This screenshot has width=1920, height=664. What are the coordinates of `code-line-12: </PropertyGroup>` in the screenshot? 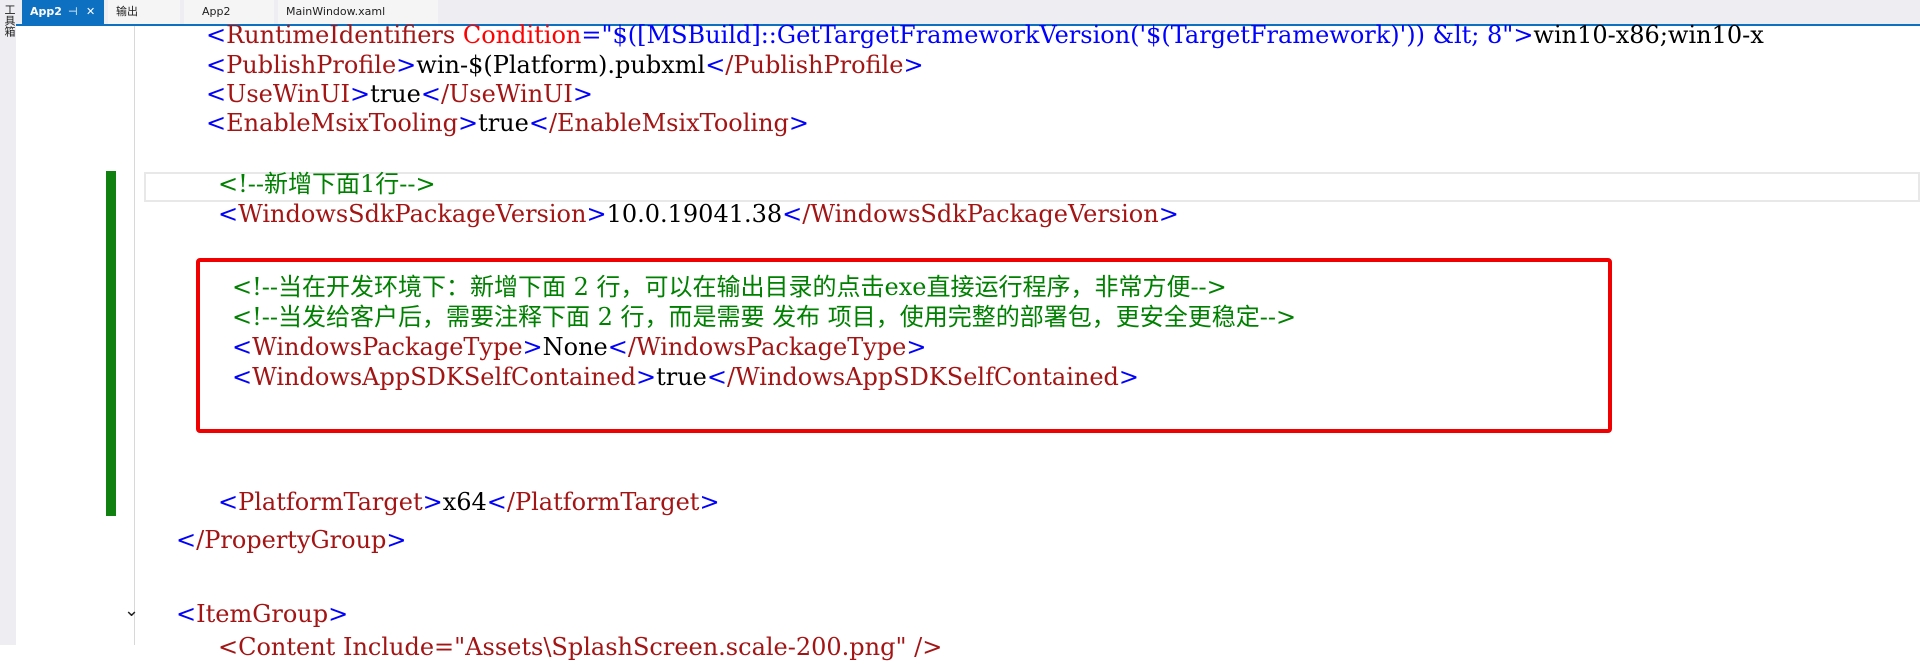 It's located at (291, 540).